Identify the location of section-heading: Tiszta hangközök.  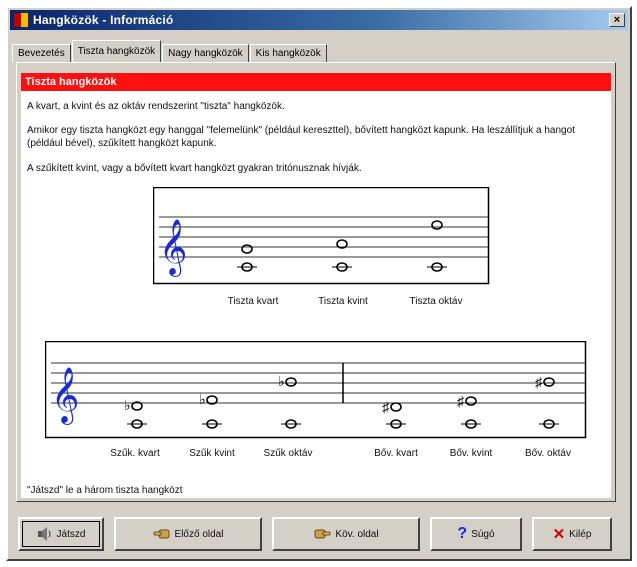
(316, 82).